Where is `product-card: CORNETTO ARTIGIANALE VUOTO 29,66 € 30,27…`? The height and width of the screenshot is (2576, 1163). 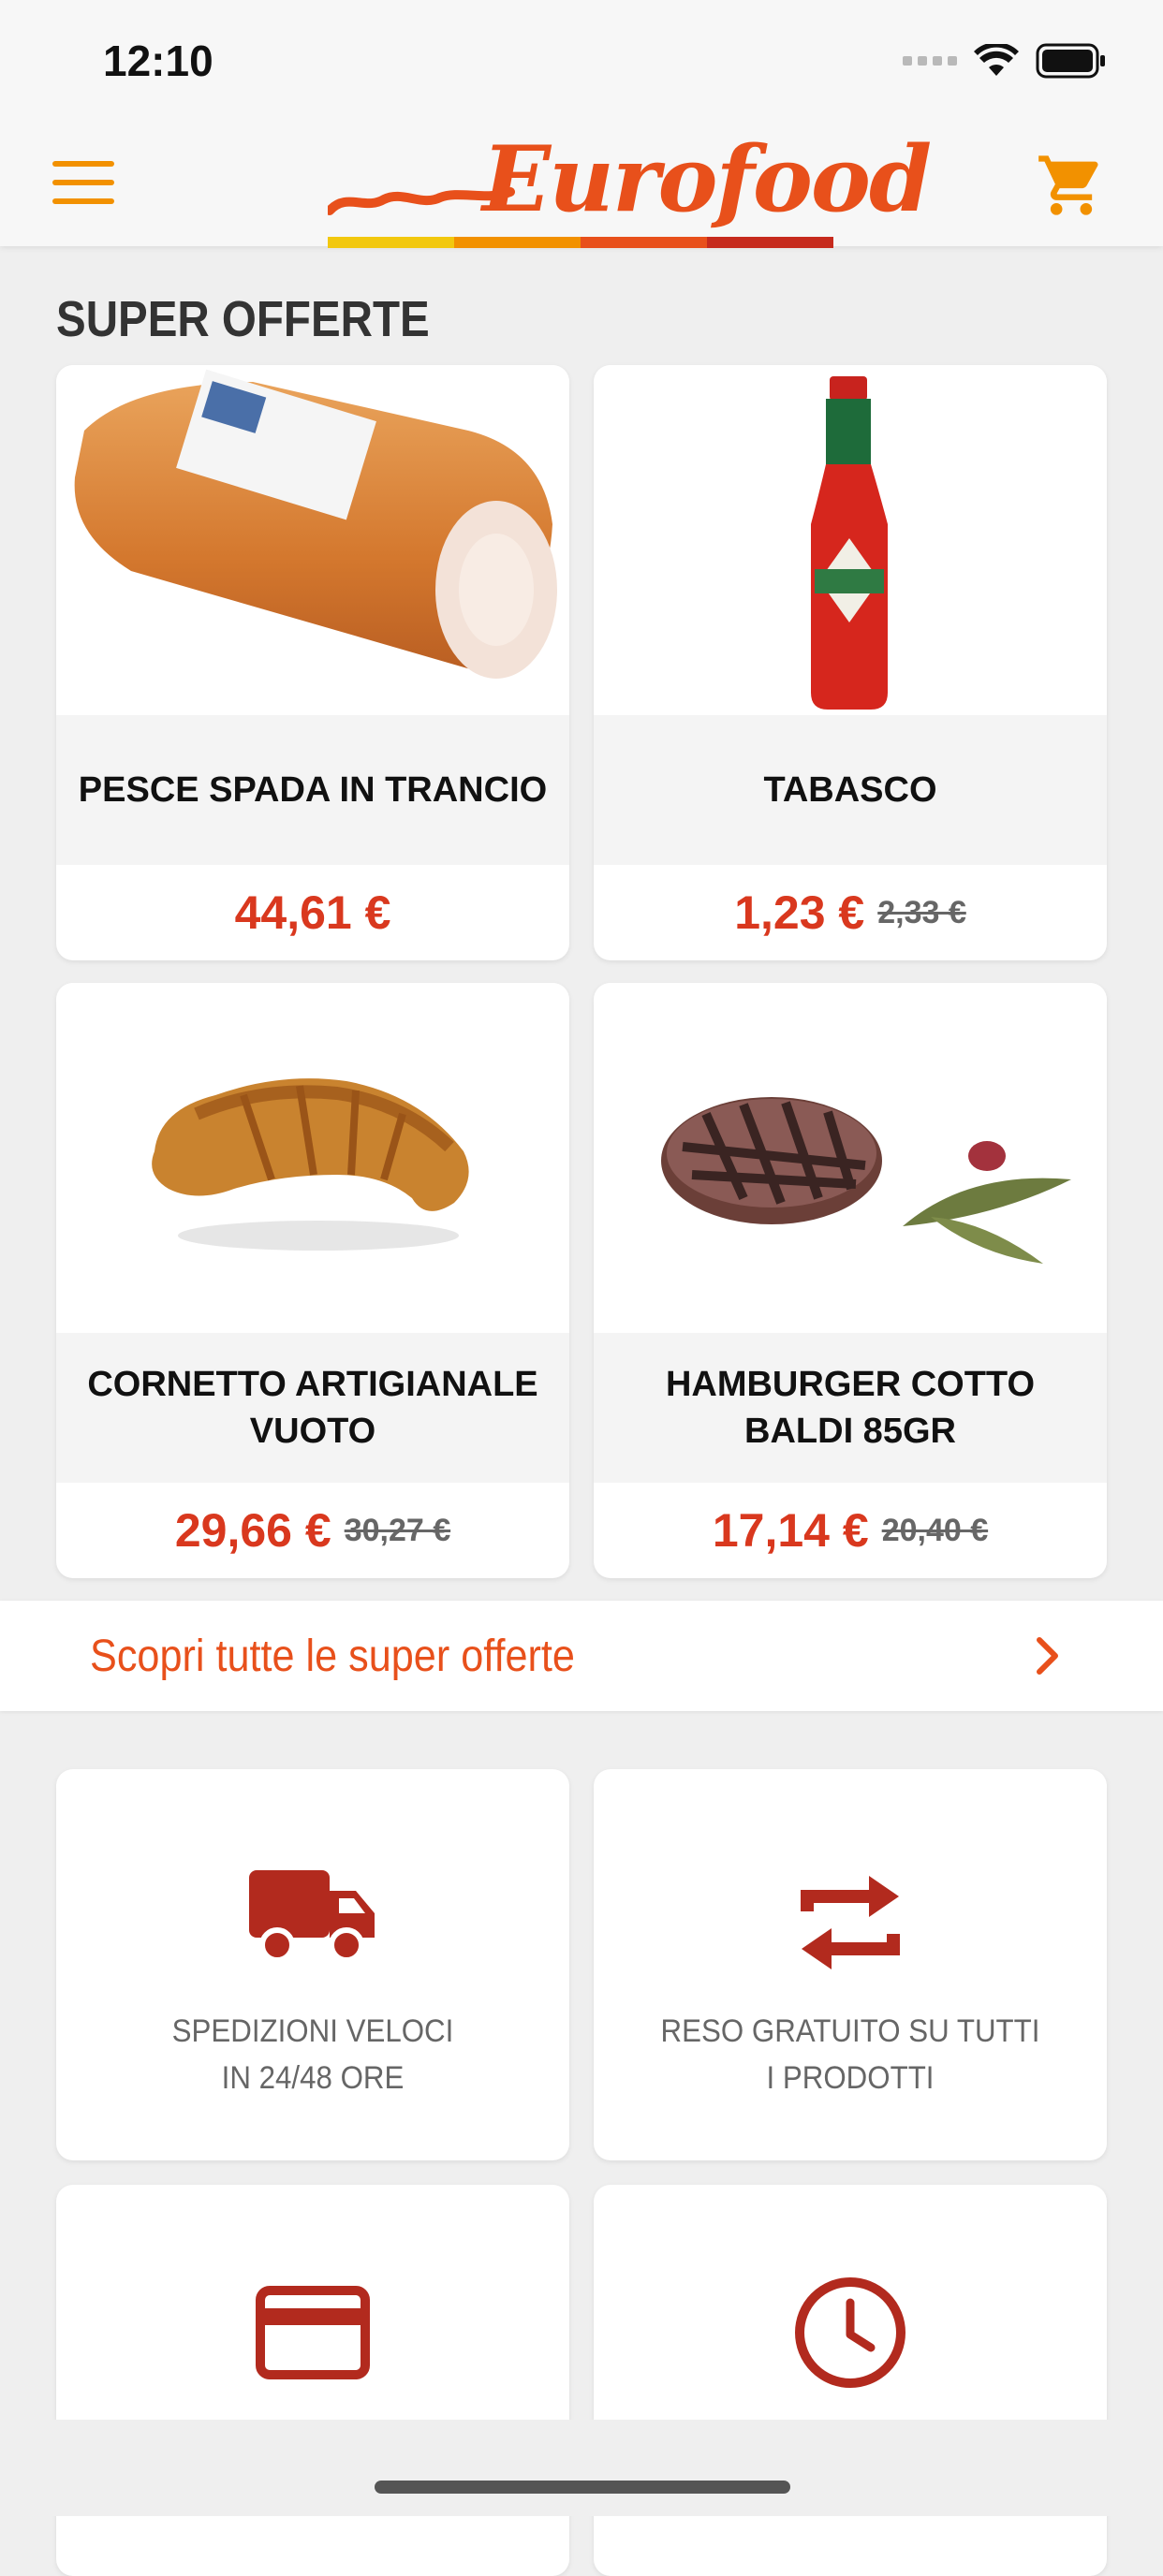 product-card: CORNETTO ARTIGIANALE VUOTO 29,66 € 30,27… is located at coordinates (312, 1280).